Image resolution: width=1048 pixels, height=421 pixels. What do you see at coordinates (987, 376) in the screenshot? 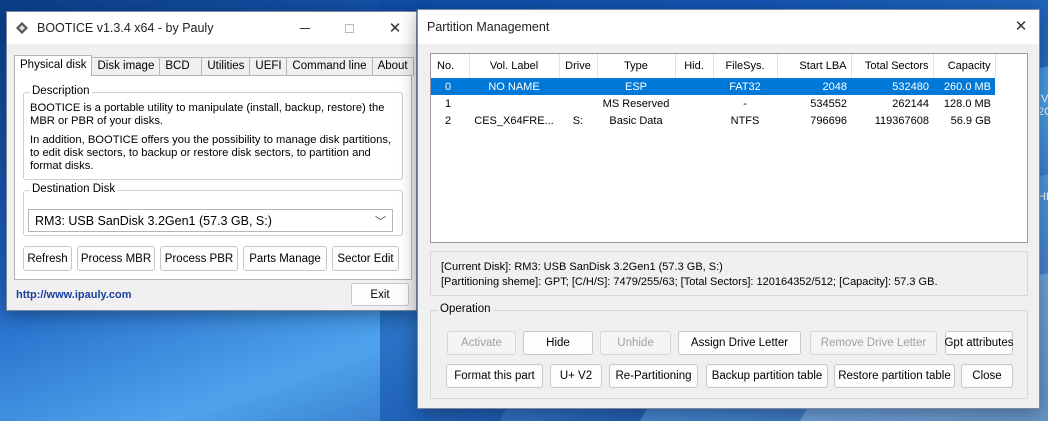
I see `close-dialog-button: Close` at bounding box center [987, 376].